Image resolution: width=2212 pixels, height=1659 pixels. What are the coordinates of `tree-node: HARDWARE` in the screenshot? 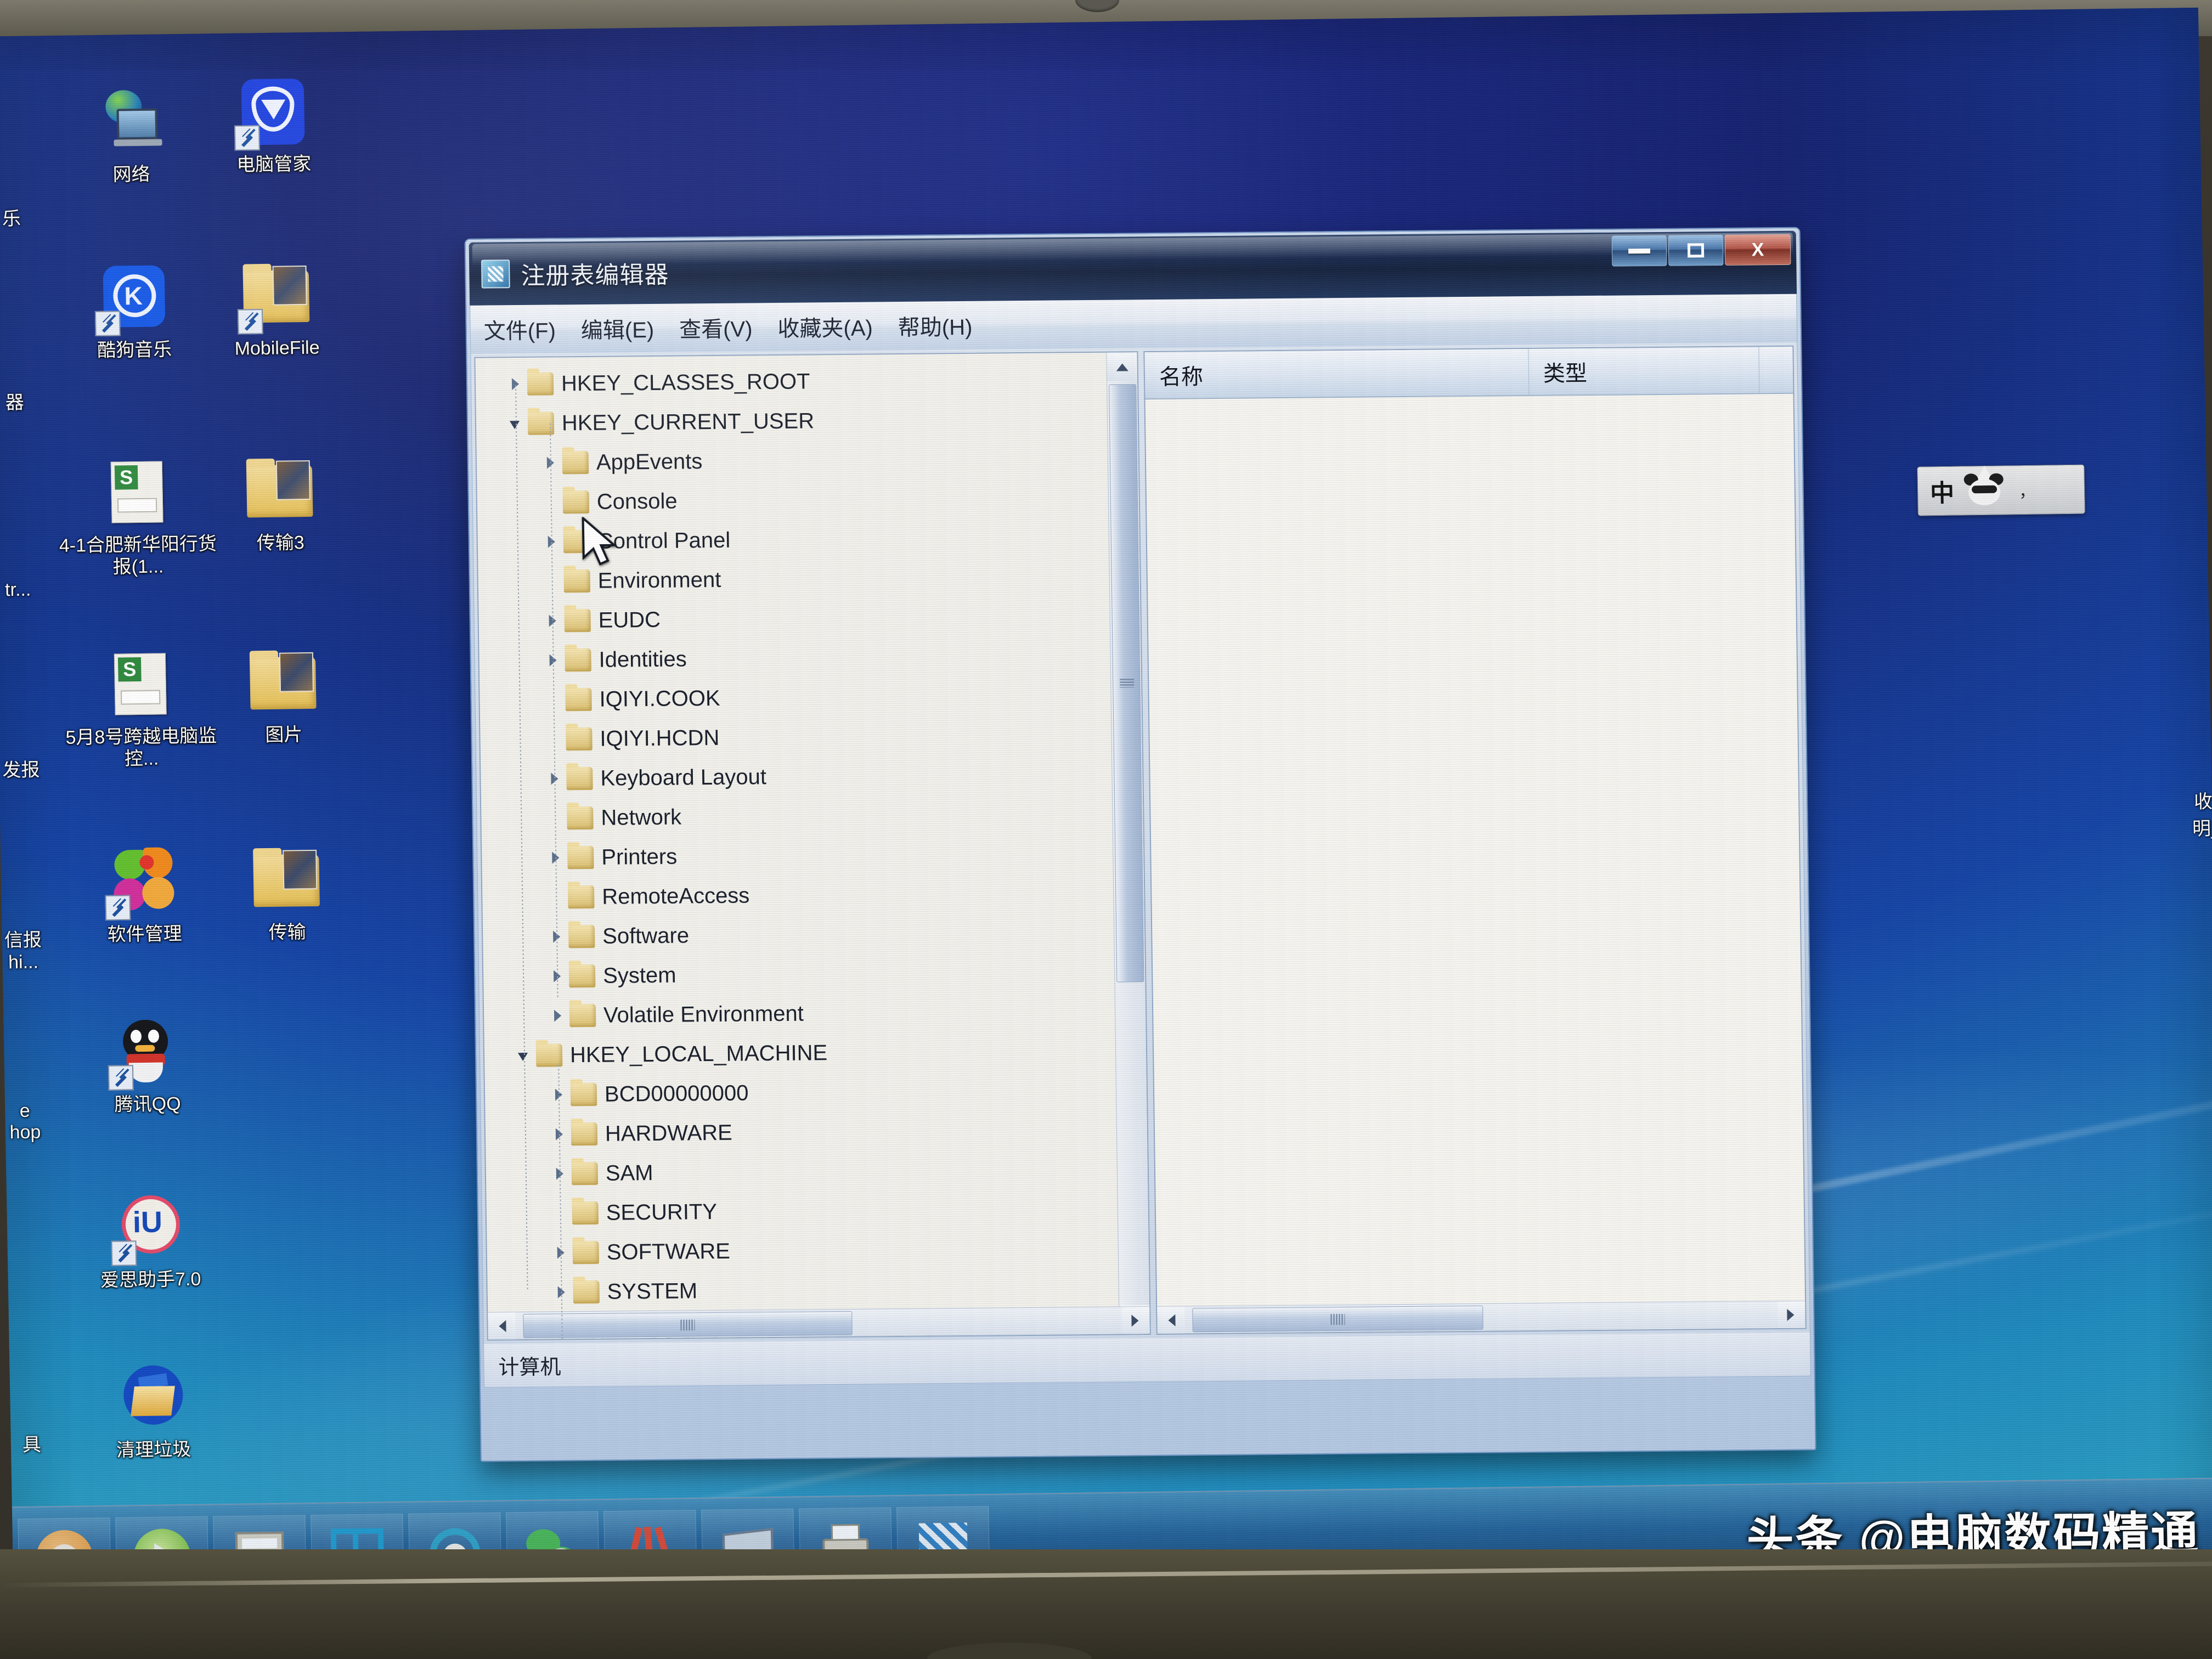 It's located at (816, 1132).